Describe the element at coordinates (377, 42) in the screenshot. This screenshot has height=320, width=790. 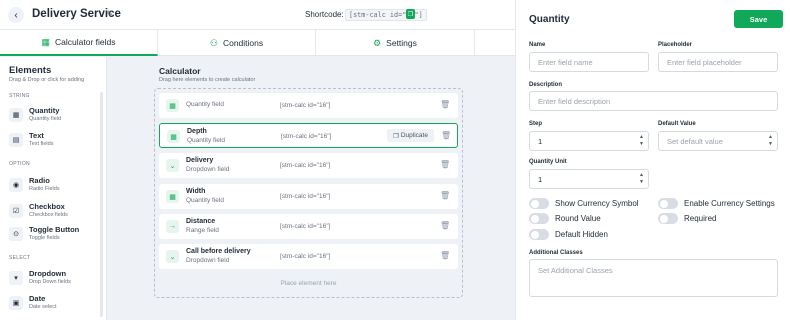
I see `gear-icon: ⚙` at that location.